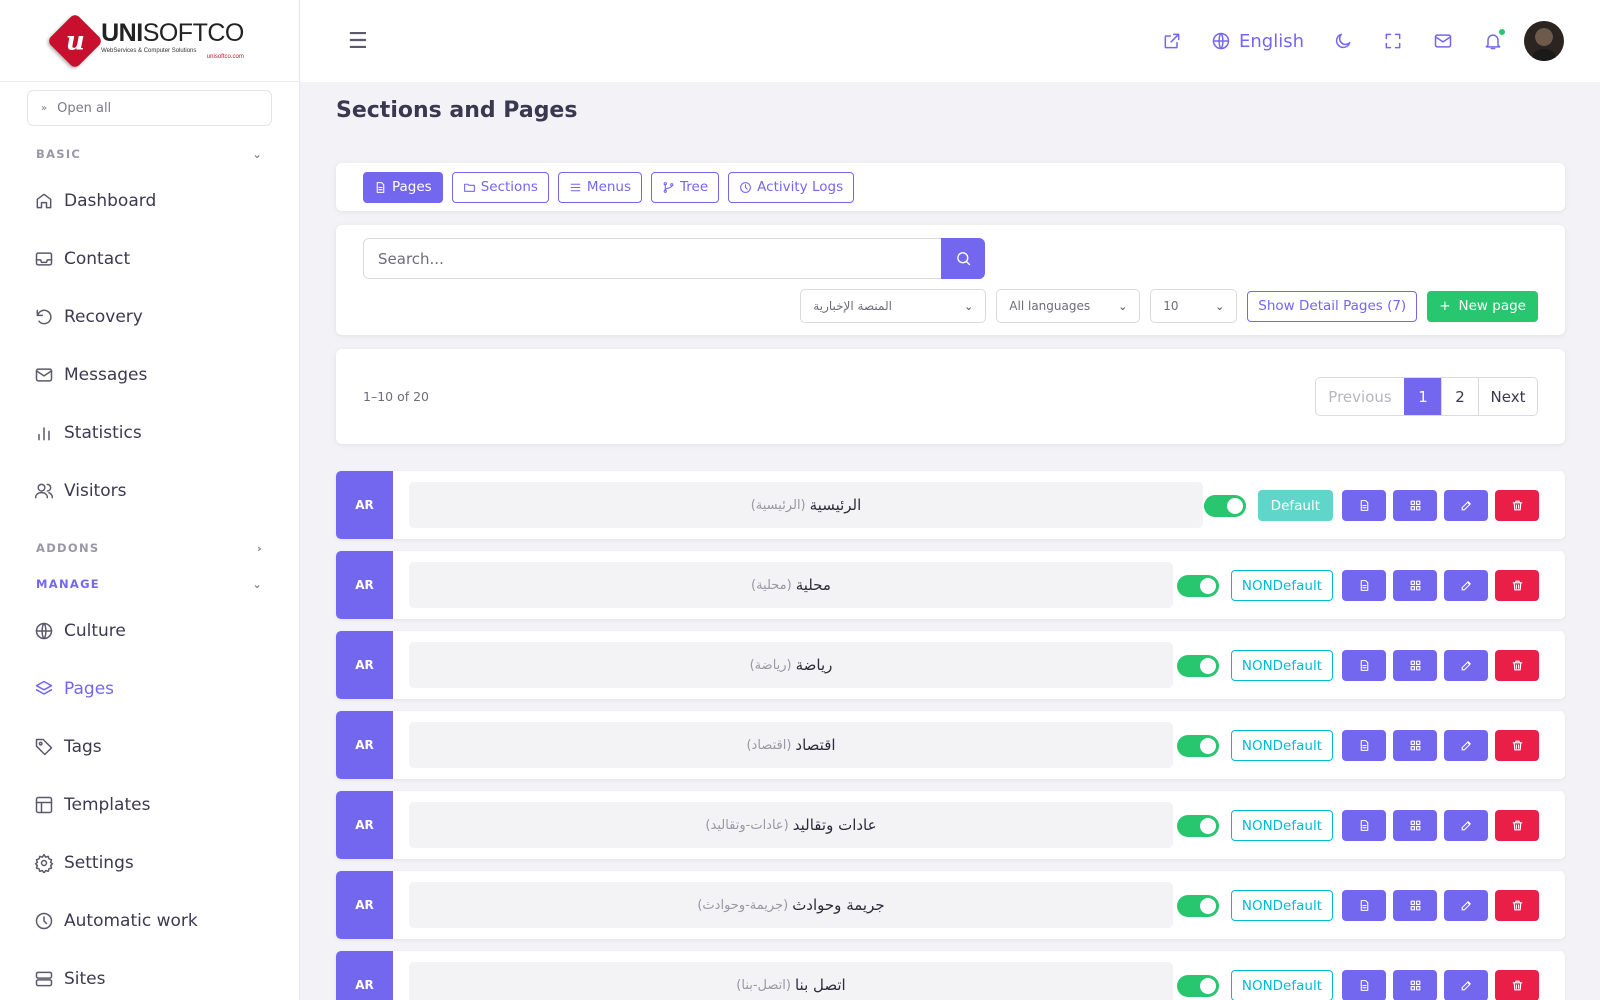  I want to click on next-button: Next, so click(1507, 396).